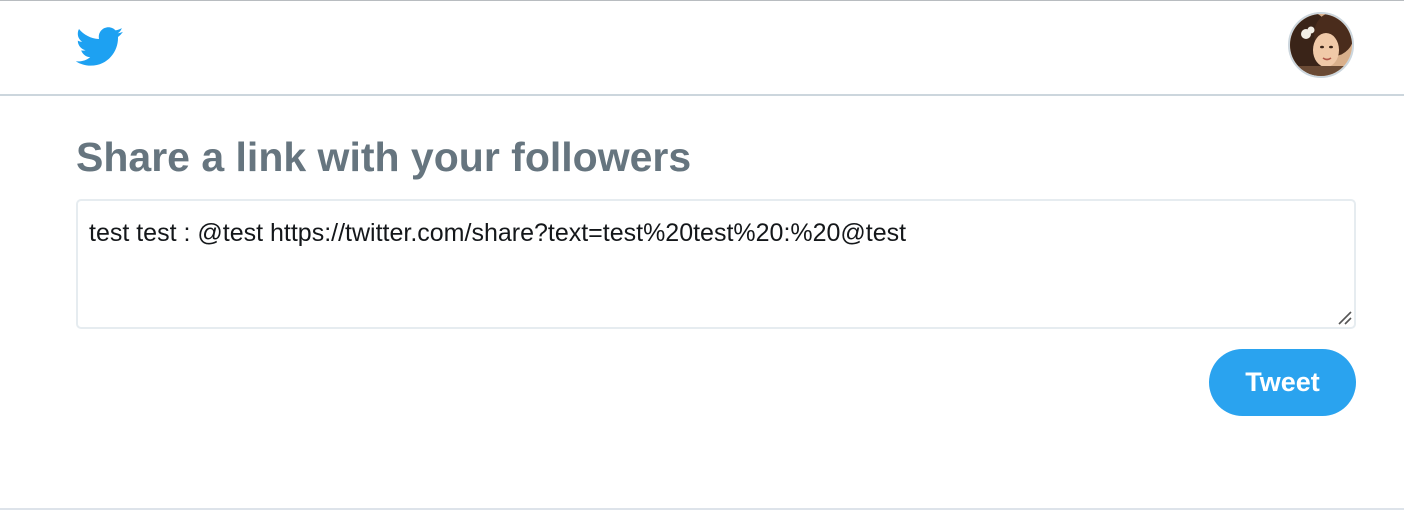 The width and height of the screenshot is (1404, 510). I want to click on twitter-bird-icon, so click(99, 46).